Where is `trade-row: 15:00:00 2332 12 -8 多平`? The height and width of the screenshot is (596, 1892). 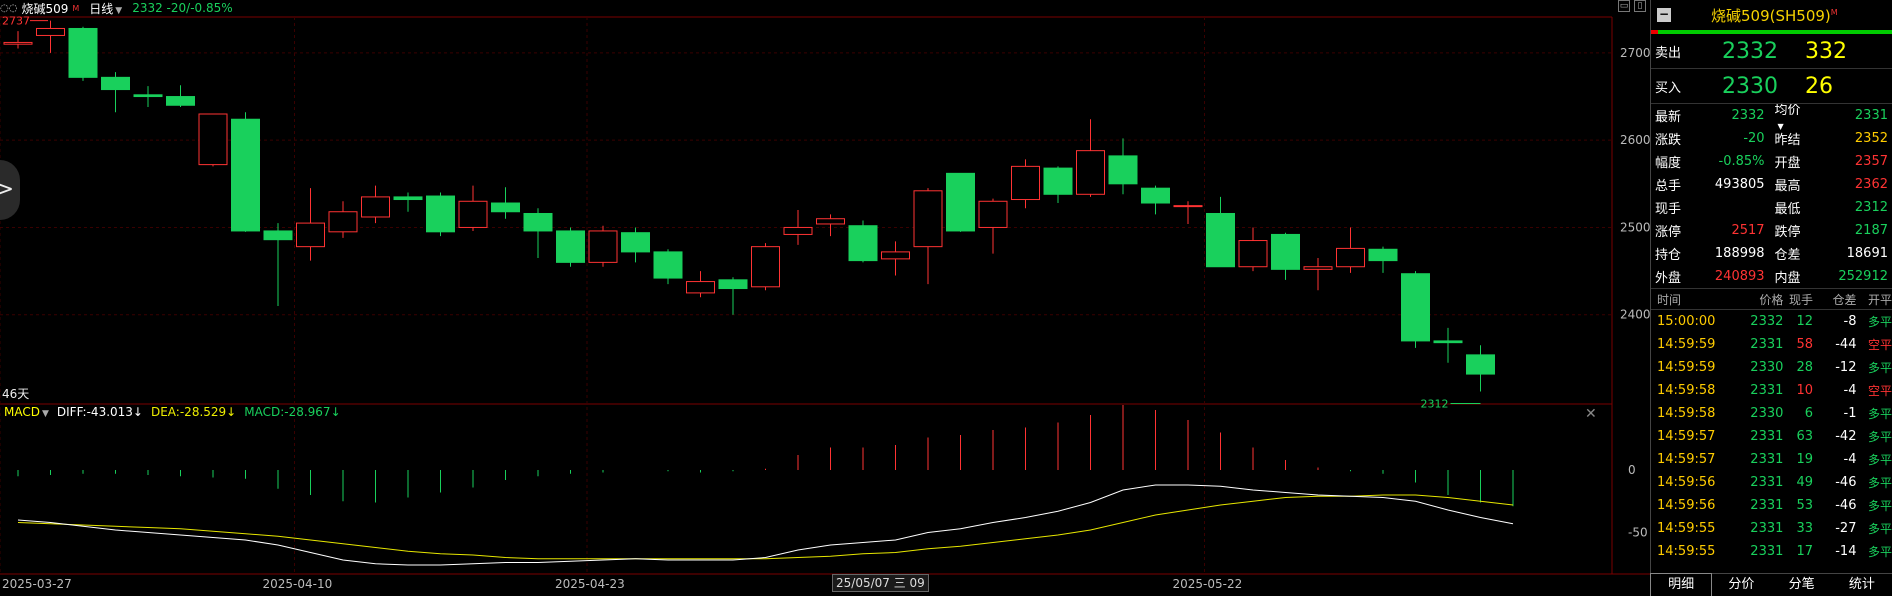 trade-row: 15:00:00 2332 12 -8 多平 is located at coordinates (1771, 321).